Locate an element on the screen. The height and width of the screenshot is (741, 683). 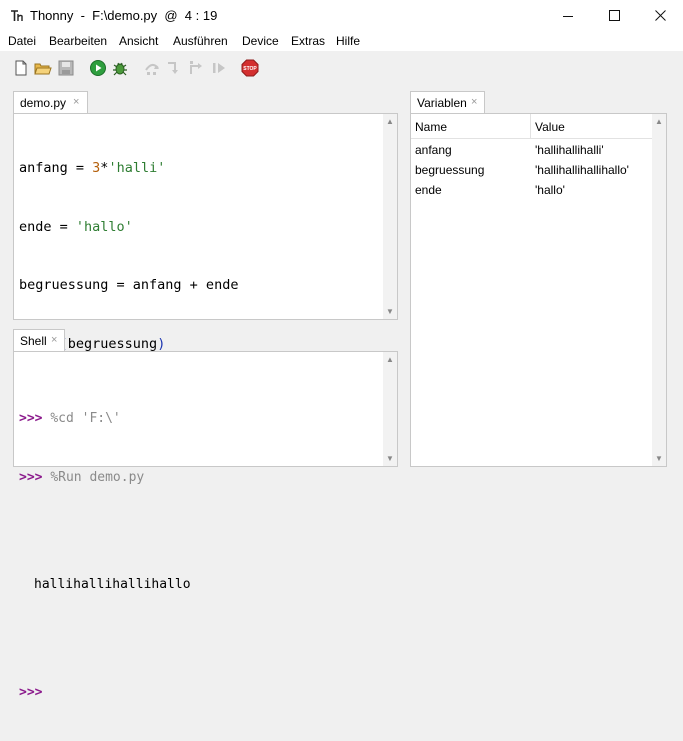
tab-shell: Shell × is located at coordinates (39, 340).